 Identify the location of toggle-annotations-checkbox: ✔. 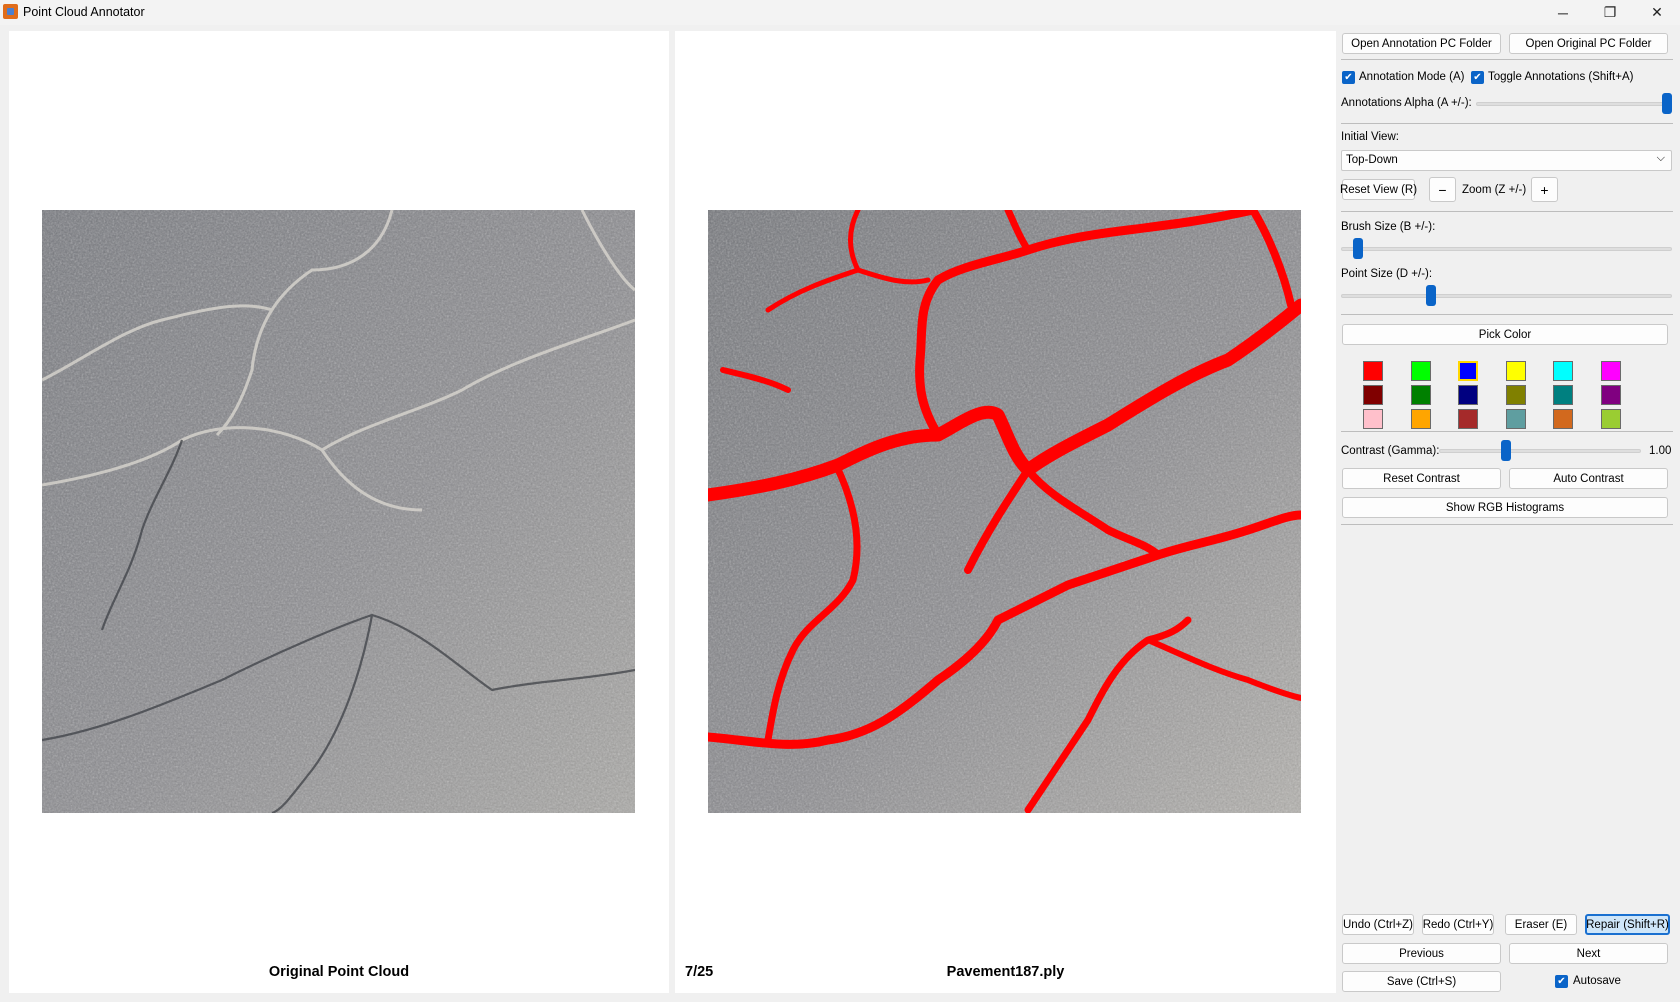
(1477, 77).